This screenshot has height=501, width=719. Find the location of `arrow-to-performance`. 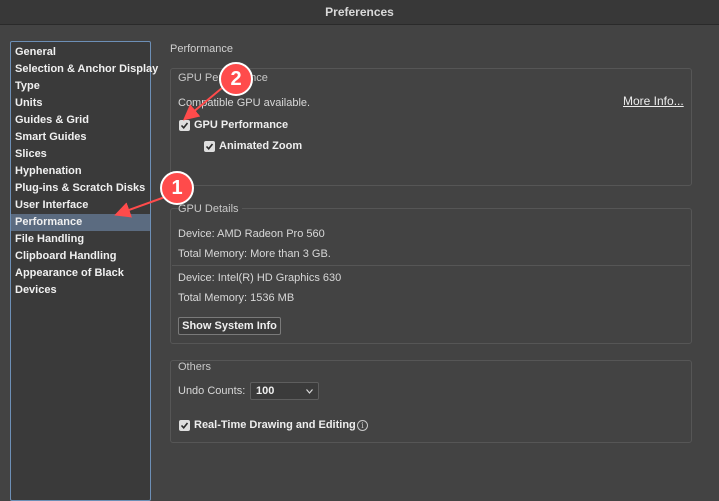

arrow-to-performance is located at coordinates (140, 207).